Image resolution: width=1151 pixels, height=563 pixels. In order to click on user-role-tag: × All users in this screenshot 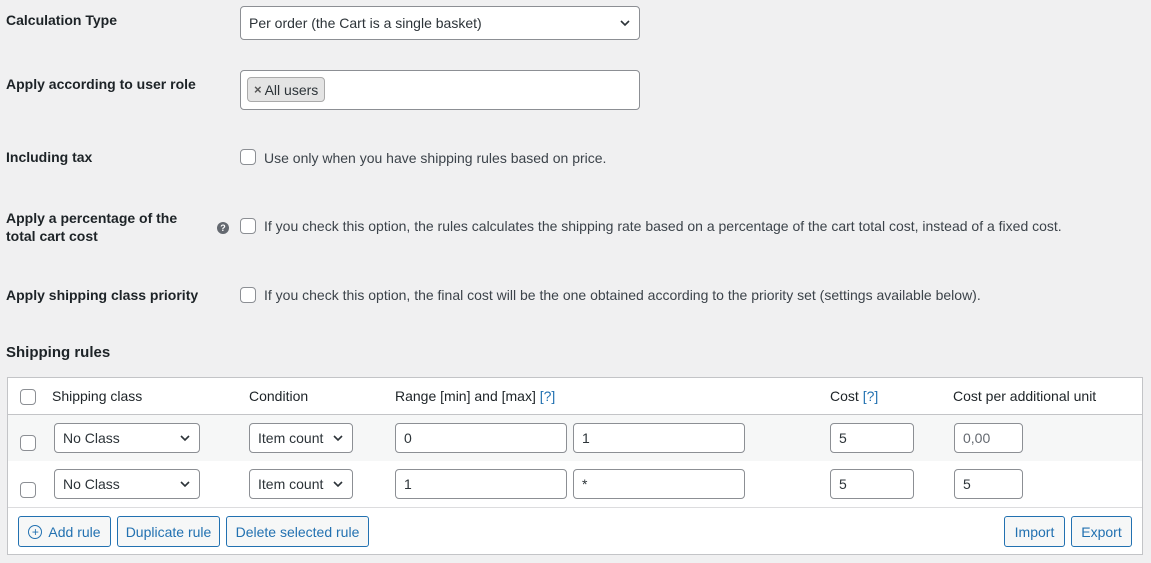, I will do `click(286, 89)`.